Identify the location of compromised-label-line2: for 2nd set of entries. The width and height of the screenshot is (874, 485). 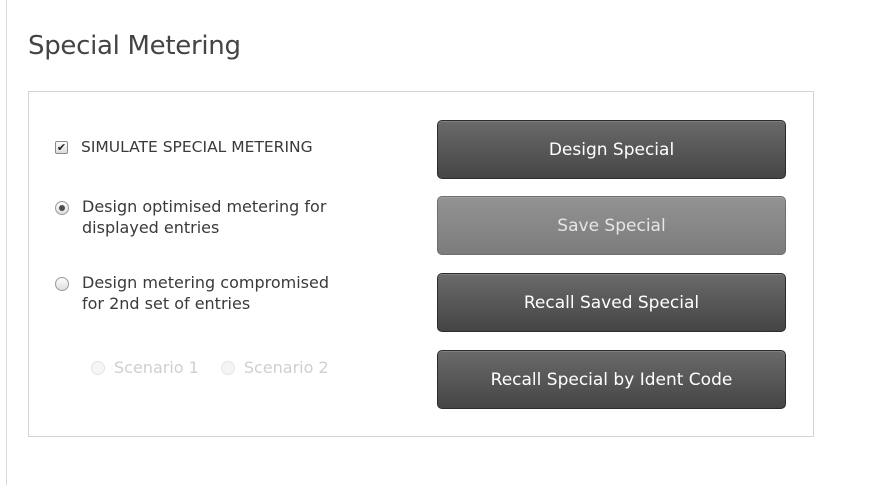
(166, 303).